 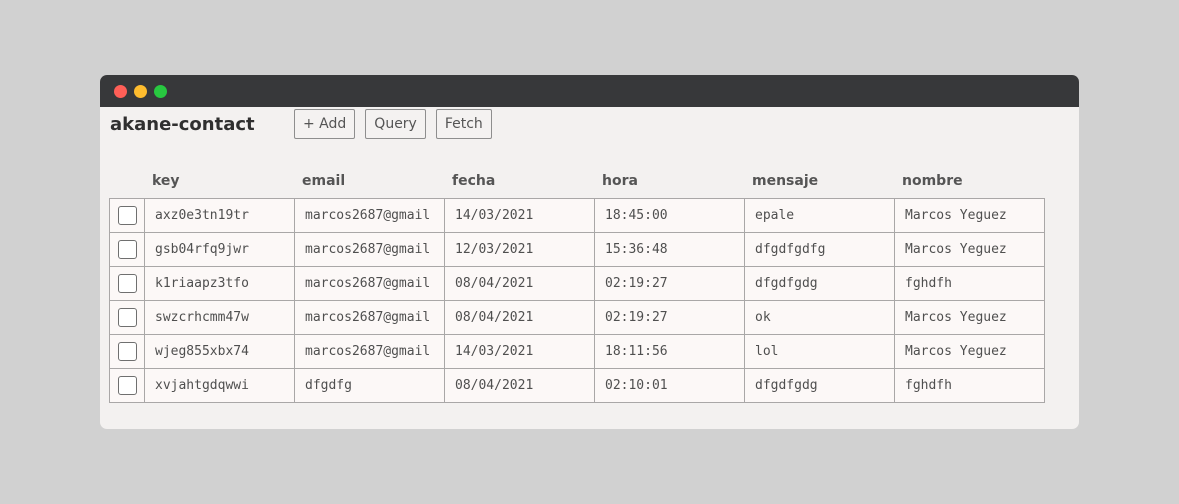 I want to click on cell-mensaje: epale, so click(x=819, y=215).